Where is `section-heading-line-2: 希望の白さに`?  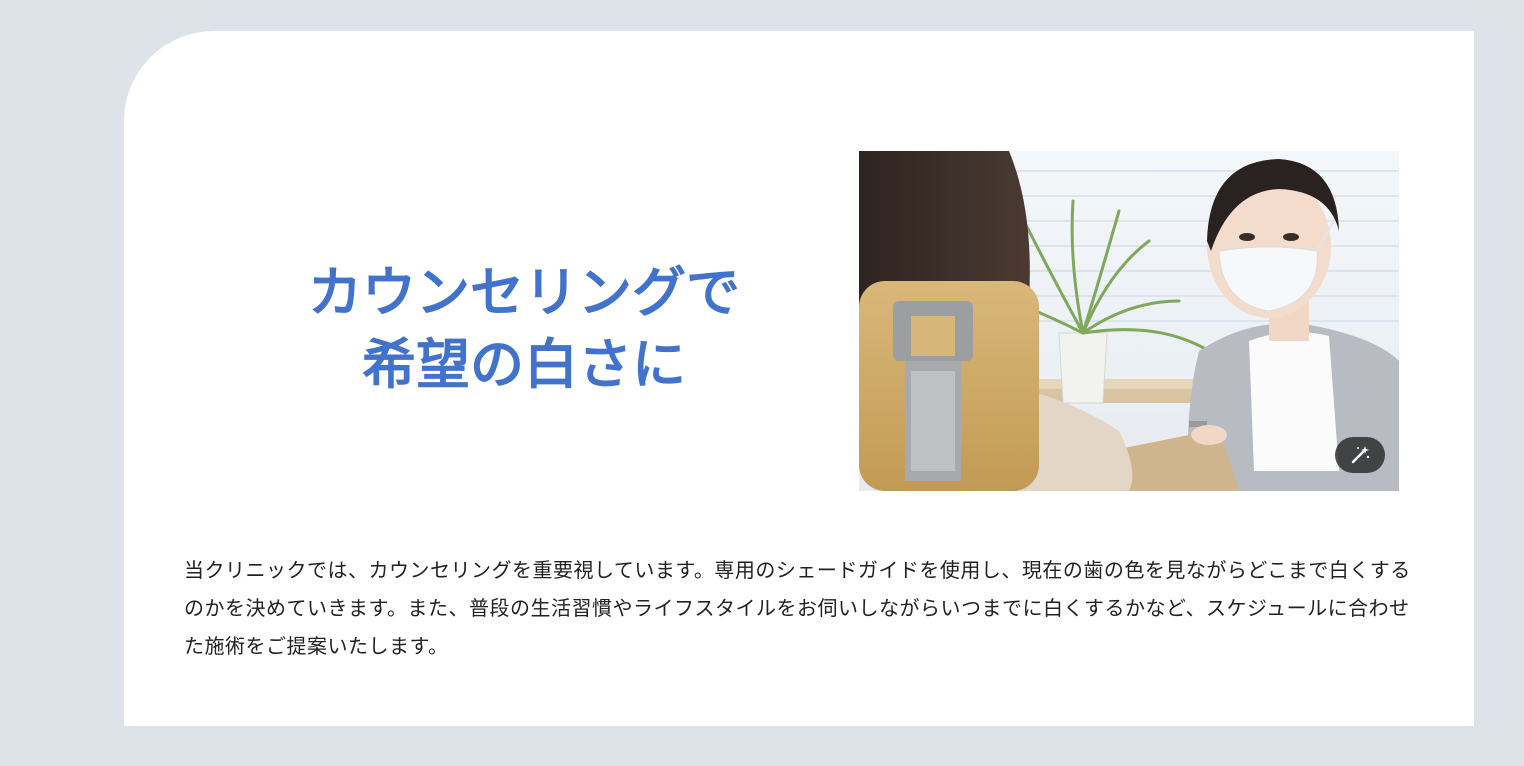
section-heading-line-2: 希望の白さに is located at coordinates (524, 364).